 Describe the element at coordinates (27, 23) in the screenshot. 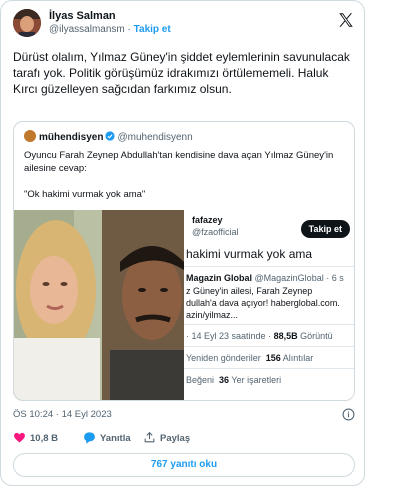

I see `author-avatar` at that location.